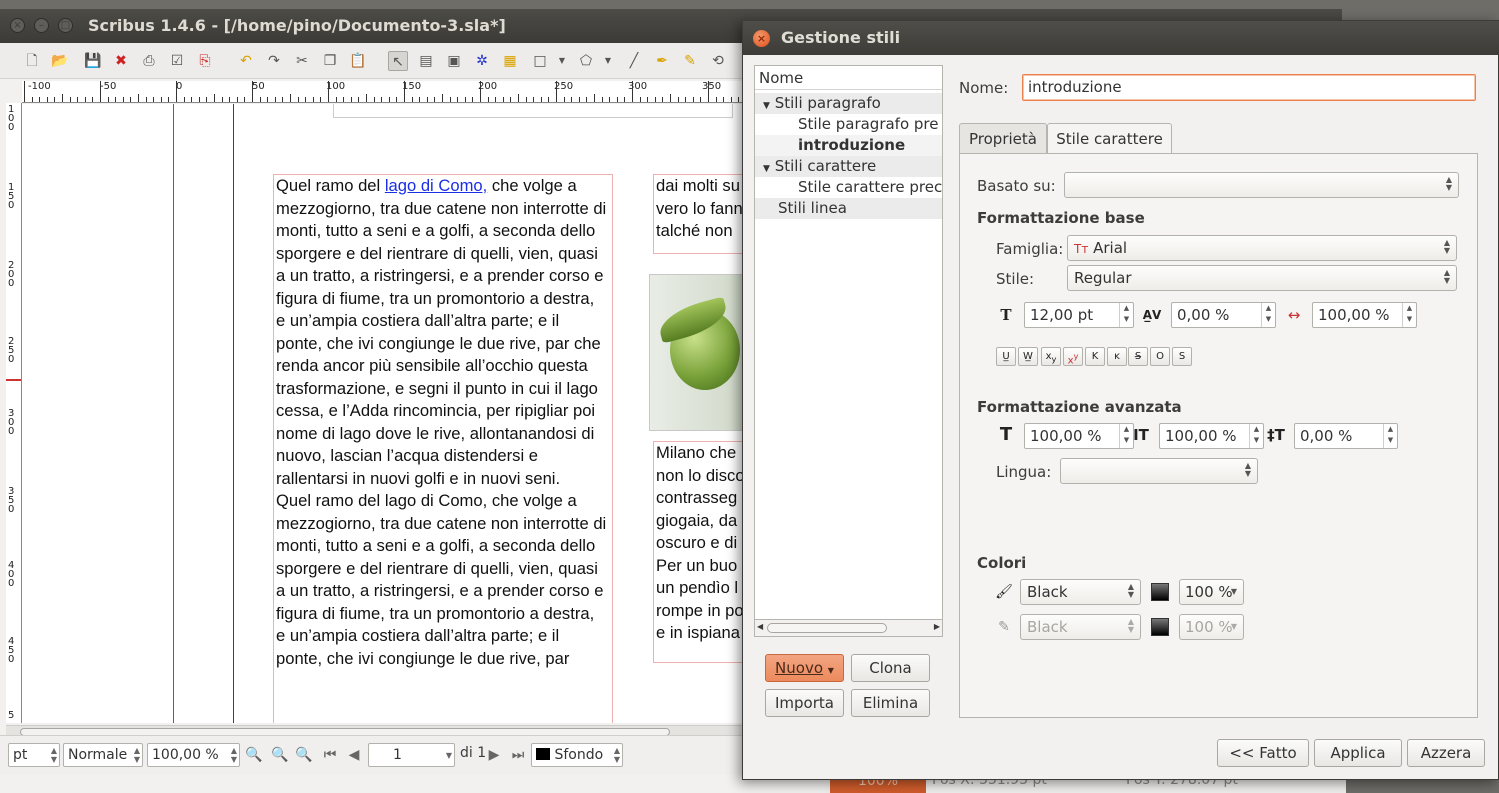 The width and height of the screenshot is (1499, 793). What do you see at coordinates (426, 61) in the screenshot?
I see `text-frame-icon: ▤` at bounding box center [426, 61].